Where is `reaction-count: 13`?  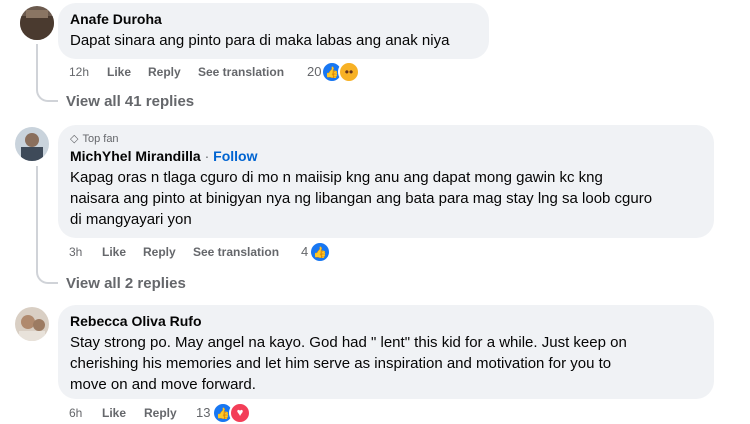
reaction-count: 13 is located at coordinates (203, 412).